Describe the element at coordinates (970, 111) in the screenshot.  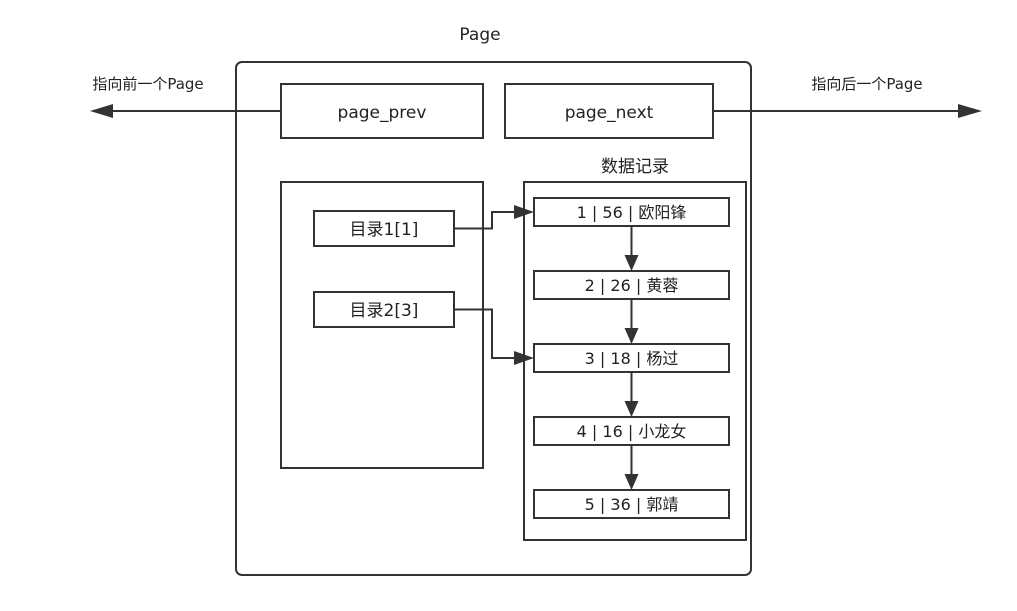
I see `next-page-arrow-head` at that location.